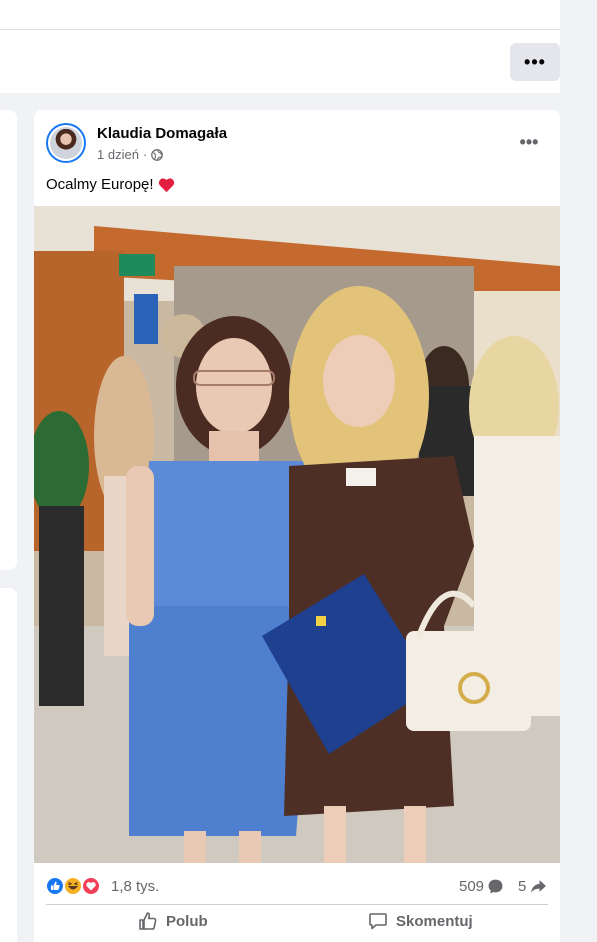 The width and height of the screenshot is (597, 942). Describe the element at coordinates (297, 904) in the screenshot. I see `actions-divider` at that location.